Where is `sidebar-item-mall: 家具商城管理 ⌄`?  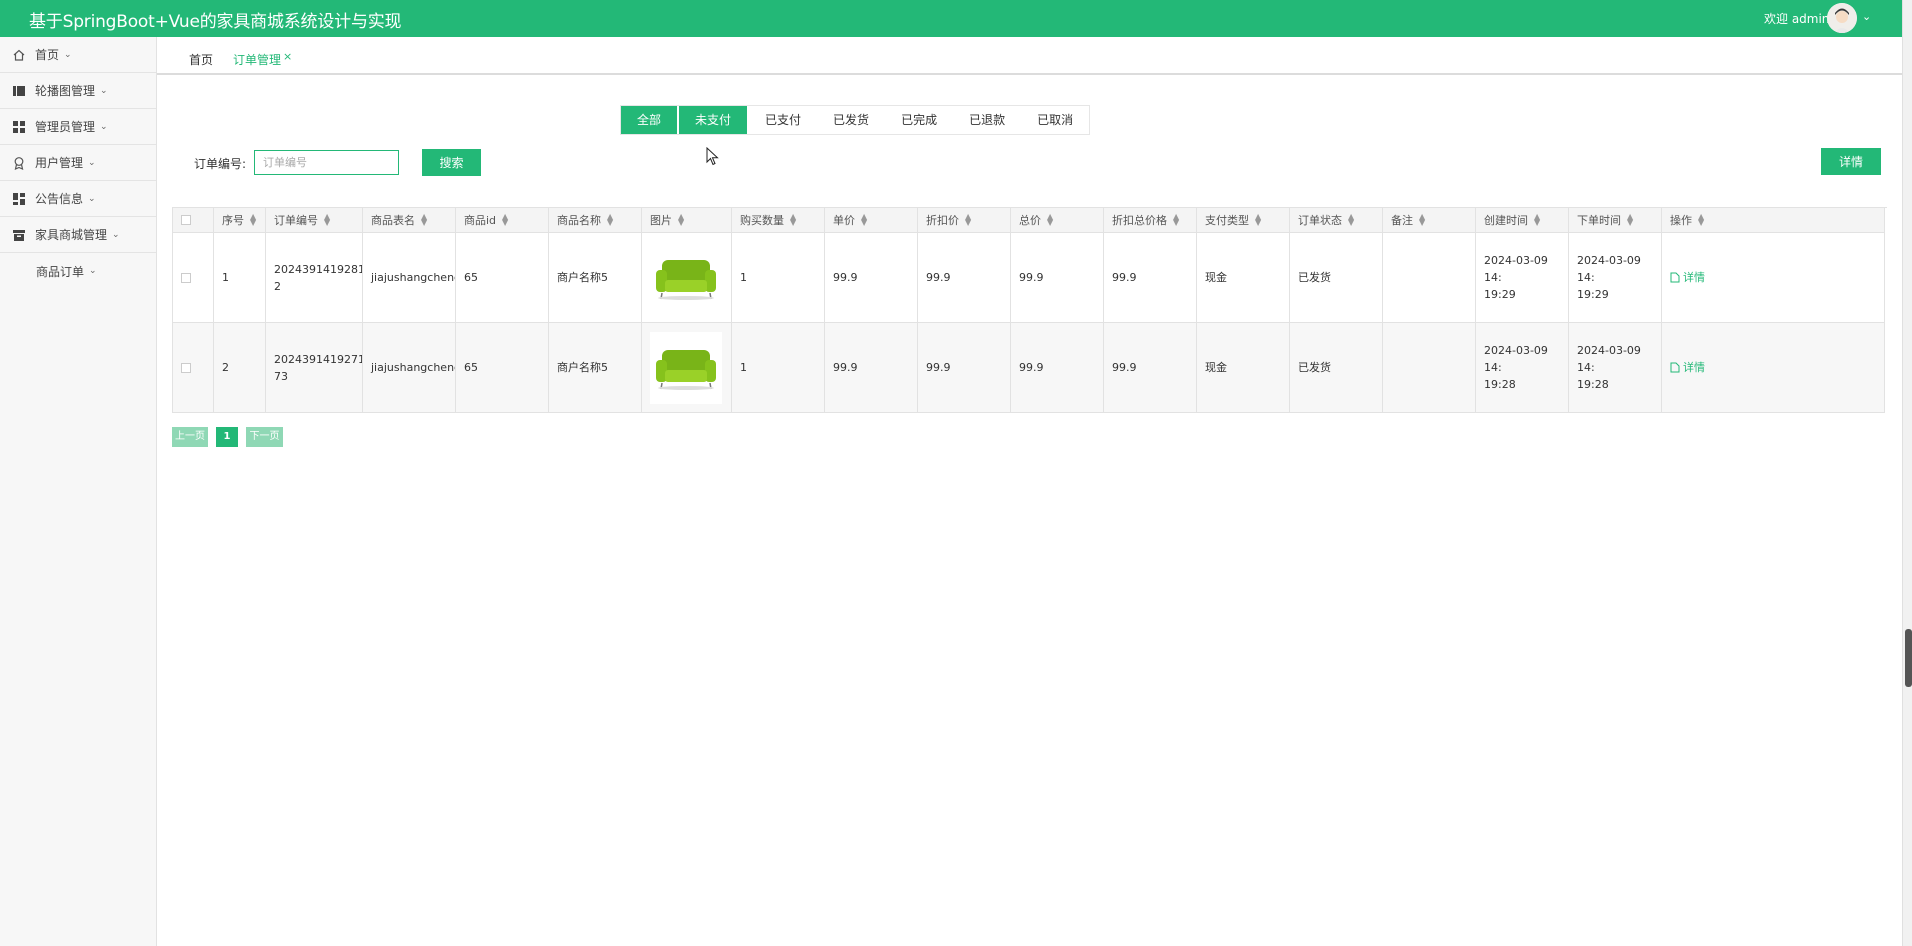 sidebar-item-mall: 家具商城管理 ⌄ is located at coordinates (78, 235).